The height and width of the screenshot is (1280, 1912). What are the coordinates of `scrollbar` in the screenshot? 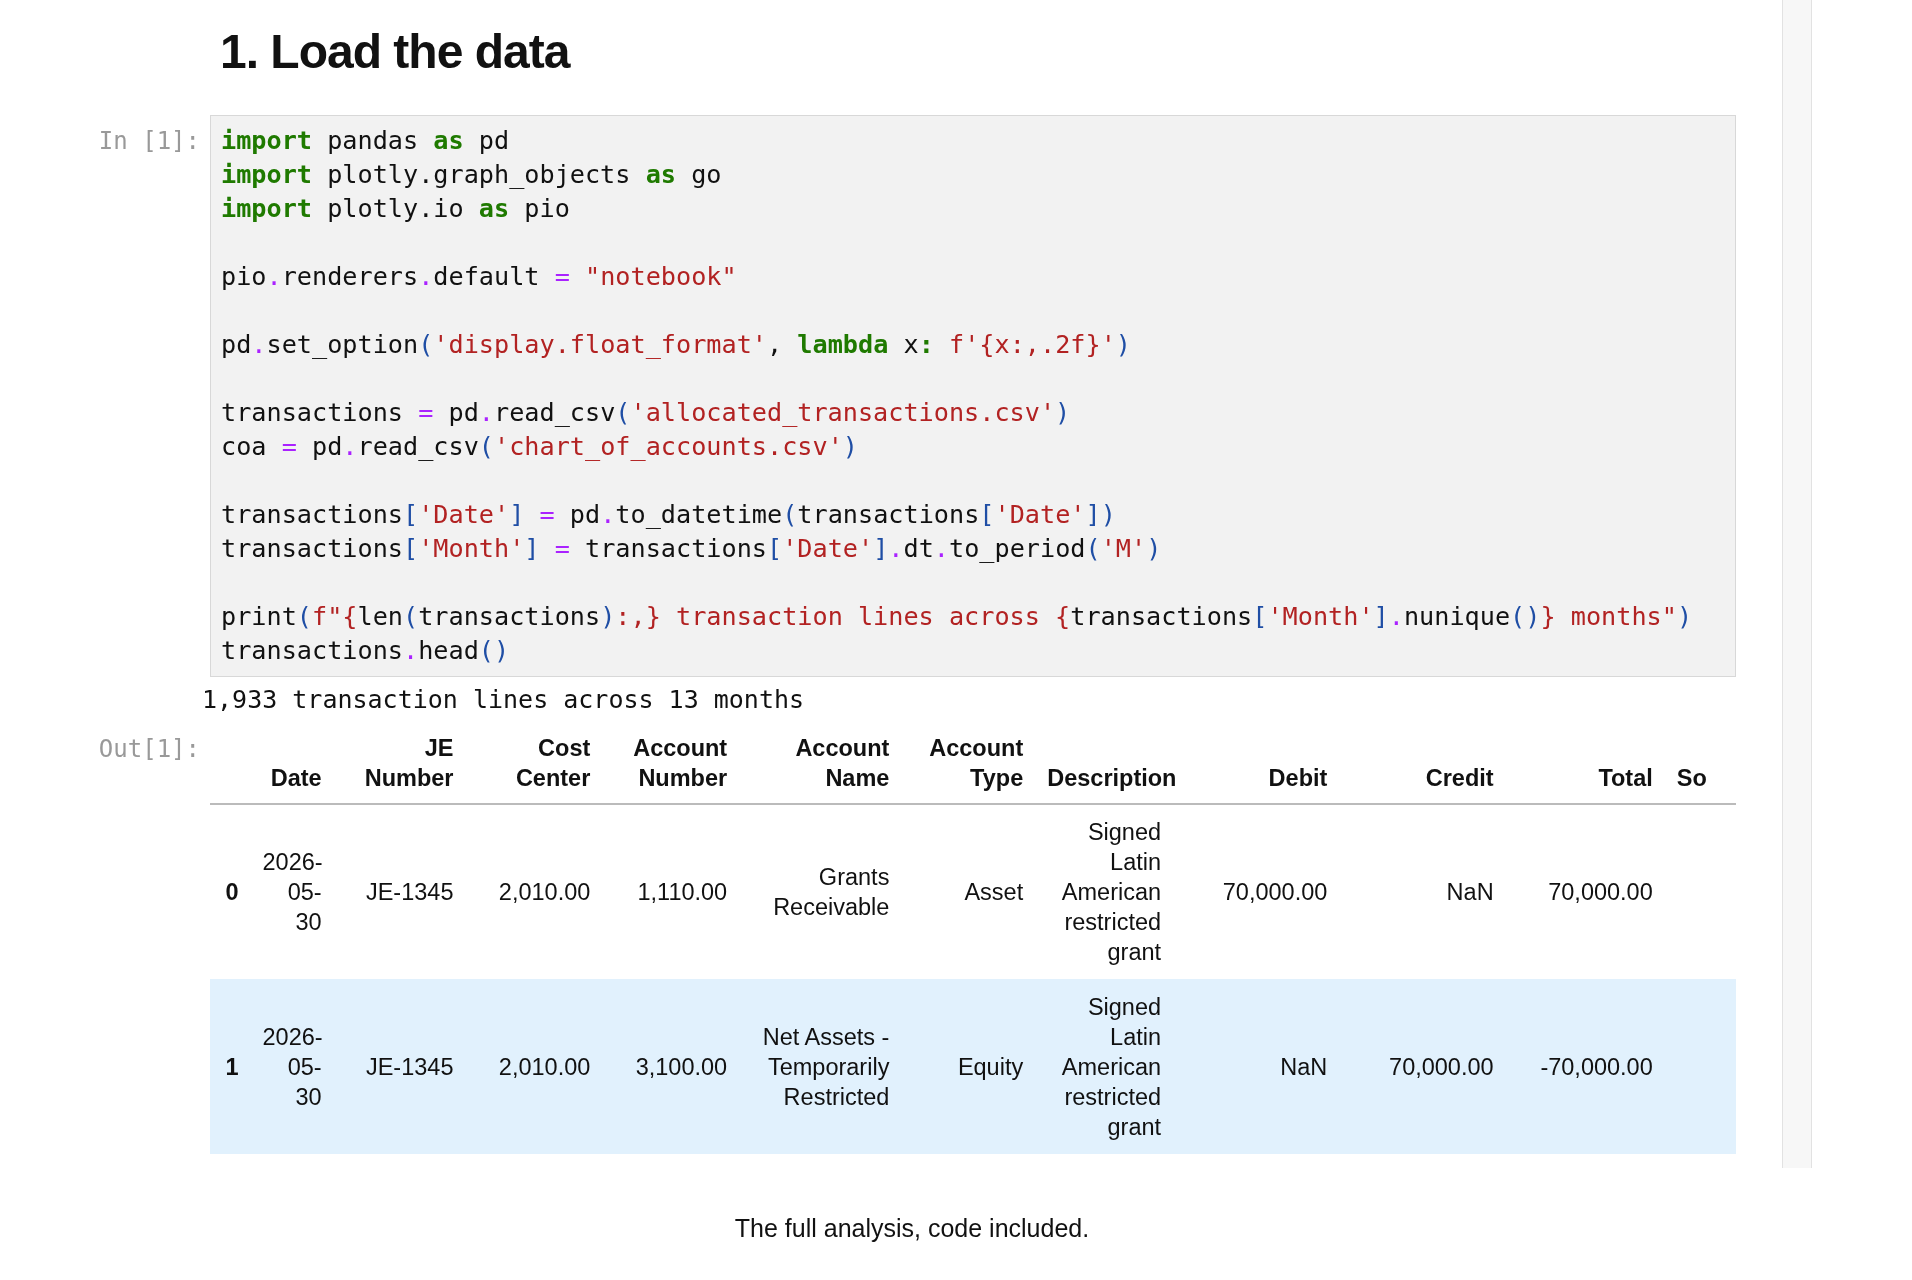 It's located at (1797, 584).